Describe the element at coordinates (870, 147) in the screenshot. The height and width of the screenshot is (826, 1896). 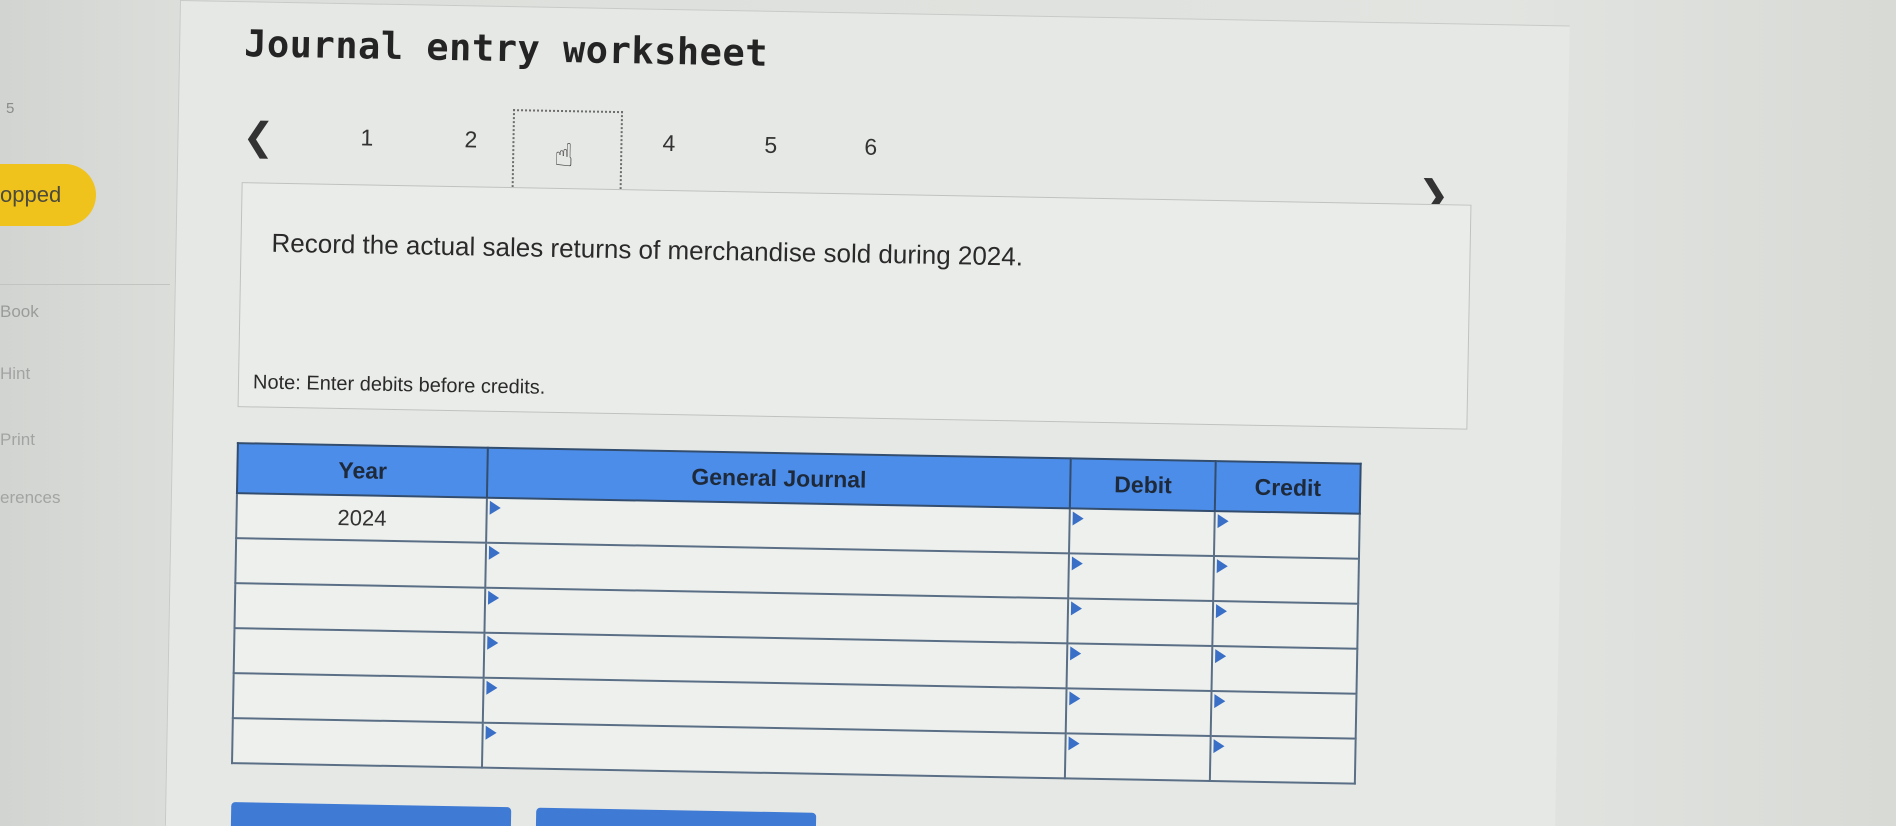
I see `page-link-6: 6` at that location.